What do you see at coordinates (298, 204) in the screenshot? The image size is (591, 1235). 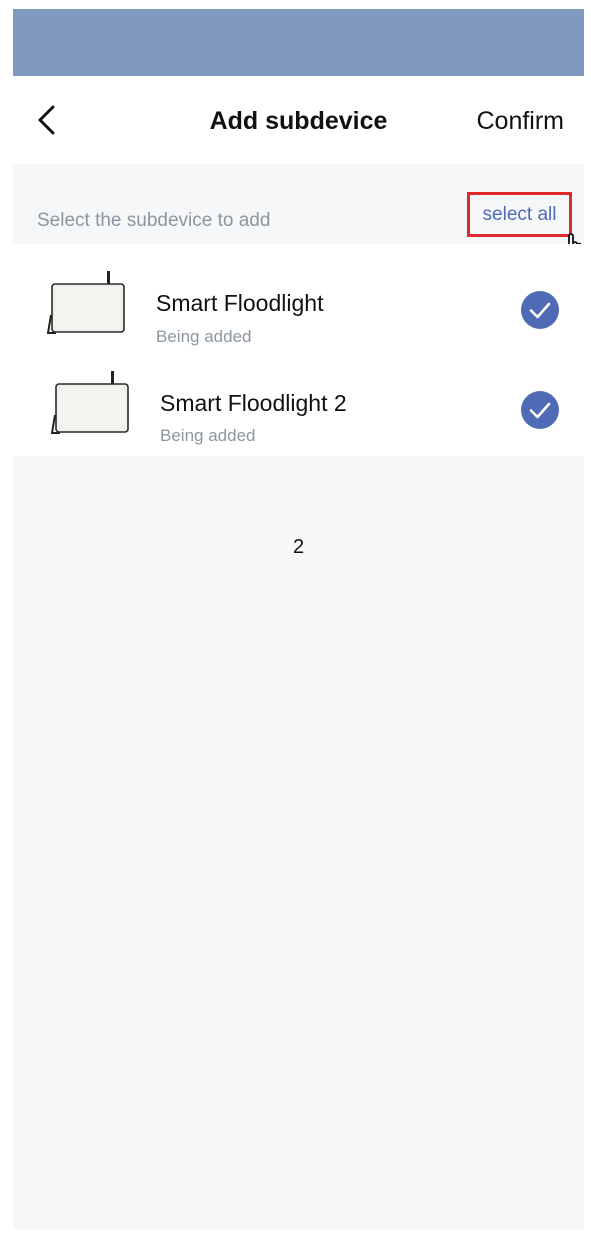 I see `section-header: Select the subdevice to add select all` at bounding box center [298, 204].